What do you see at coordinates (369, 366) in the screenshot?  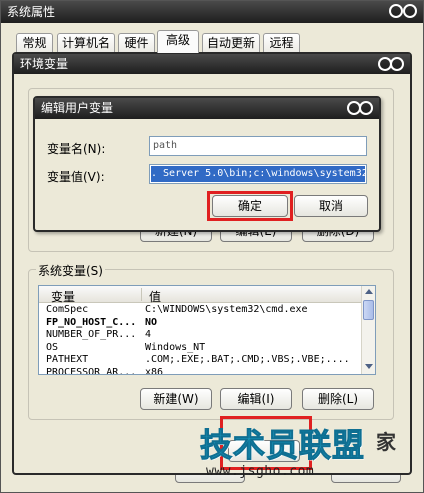 I see `scroll-down-arrow-icon` at bounding box center [369, 366].